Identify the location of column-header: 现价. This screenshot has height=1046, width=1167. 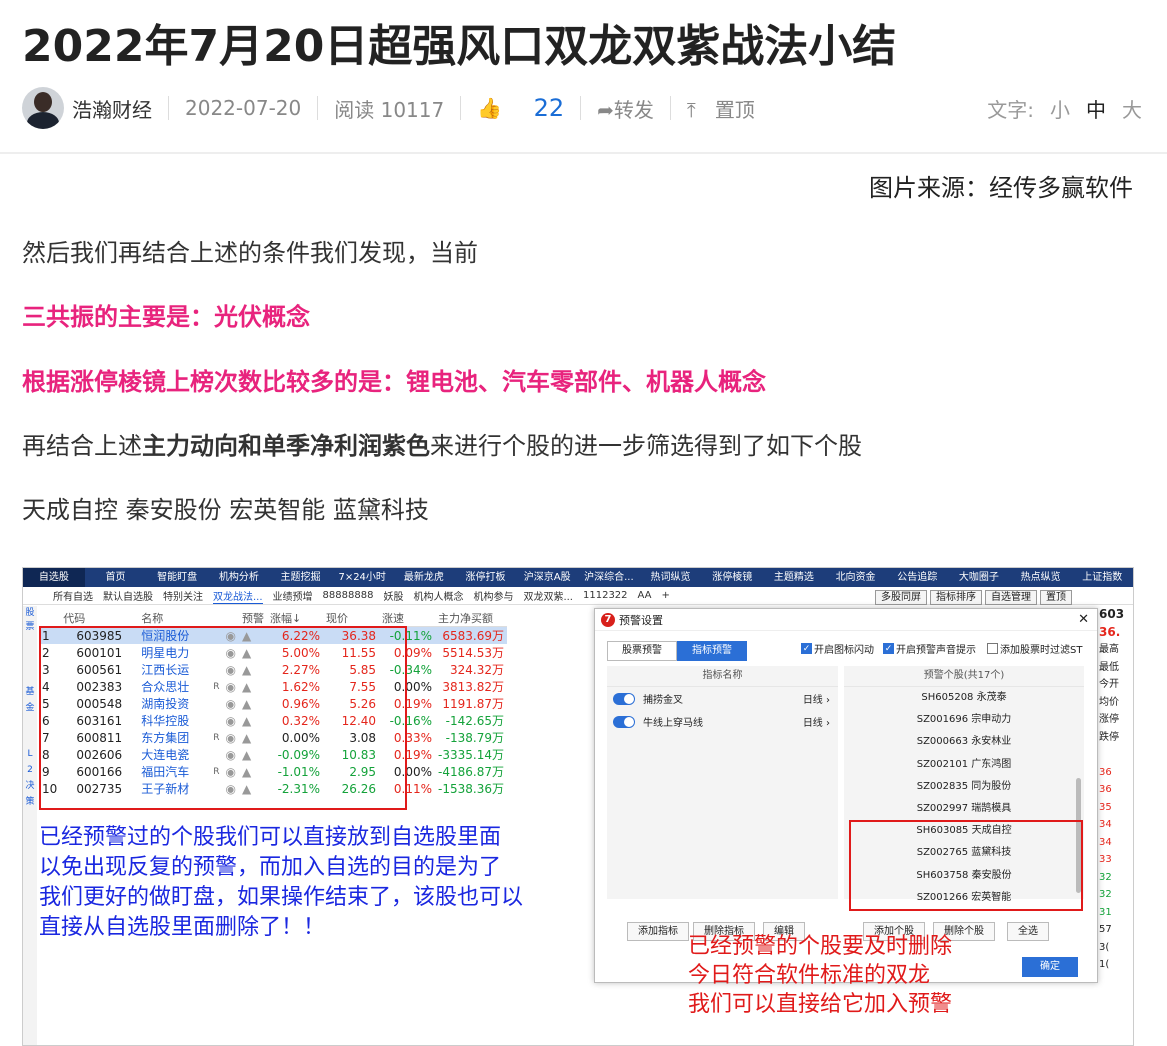
(351, 618).